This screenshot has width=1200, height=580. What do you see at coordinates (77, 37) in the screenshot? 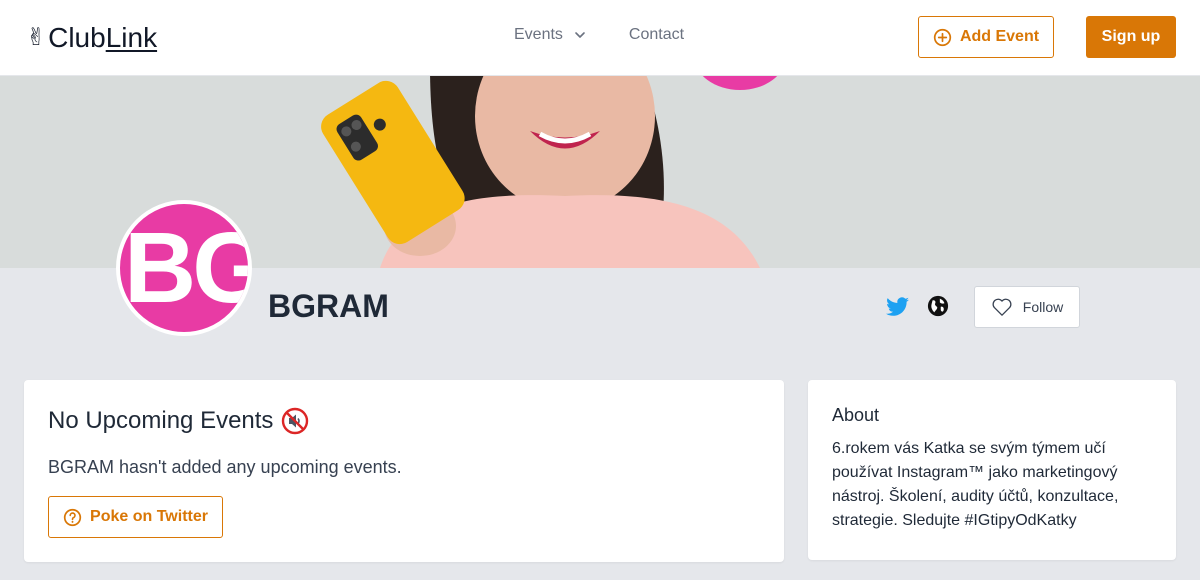
I see `logo-text-club: Club` at bounding box center [77, 37].